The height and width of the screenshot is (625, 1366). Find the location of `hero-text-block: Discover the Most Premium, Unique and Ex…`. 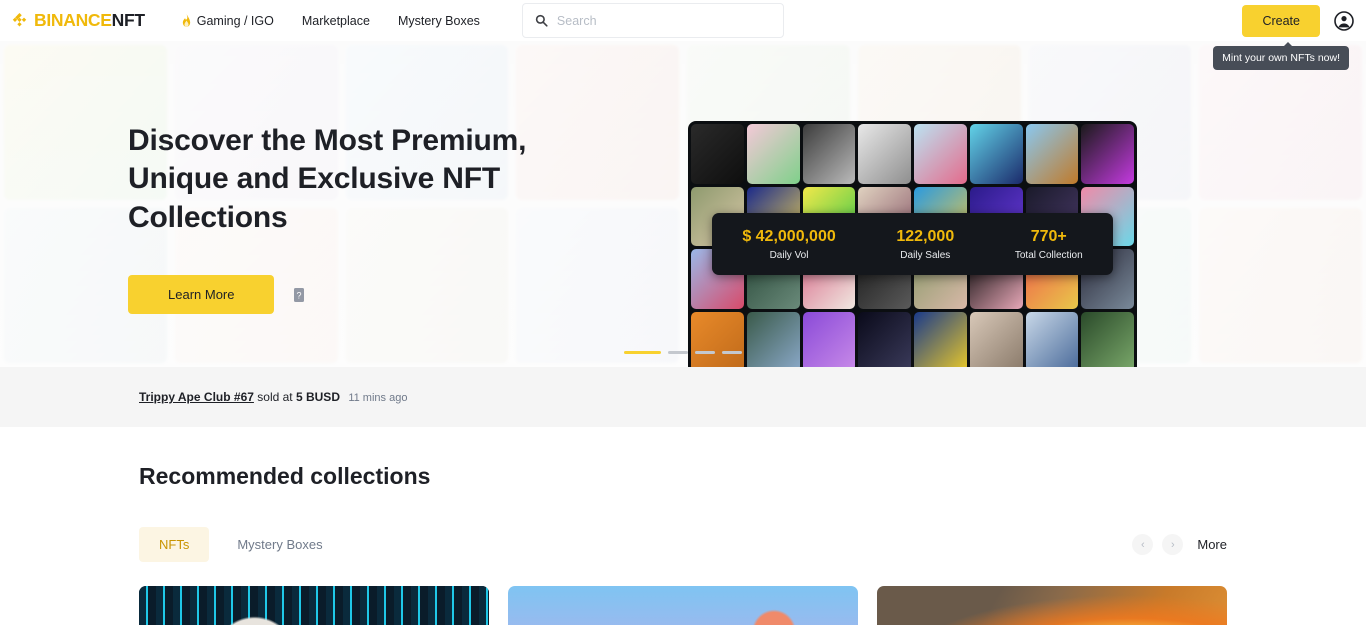

hero-text-block: Discover the Most Premium, Unique and Ex… is located at coordinates (343, 195).